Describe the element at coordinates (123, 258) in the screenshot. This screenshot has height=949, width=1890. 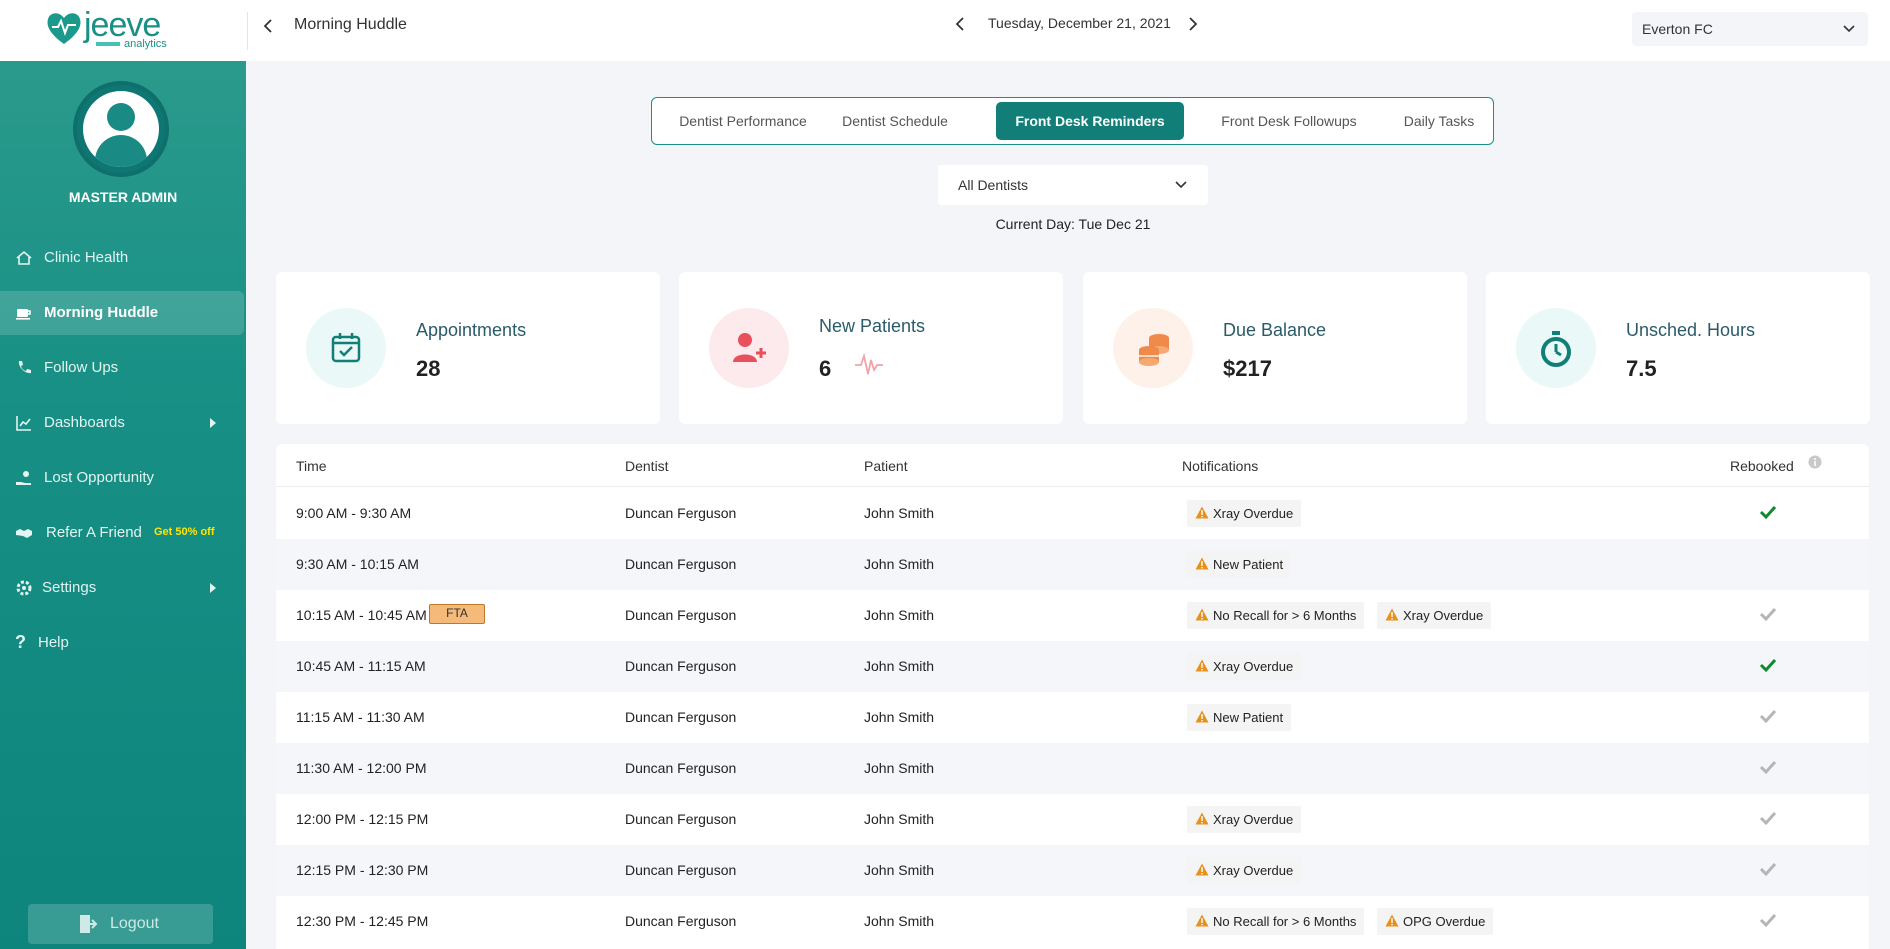
I see `sidebar-item-clinic-health: Clinic Health` at that location.